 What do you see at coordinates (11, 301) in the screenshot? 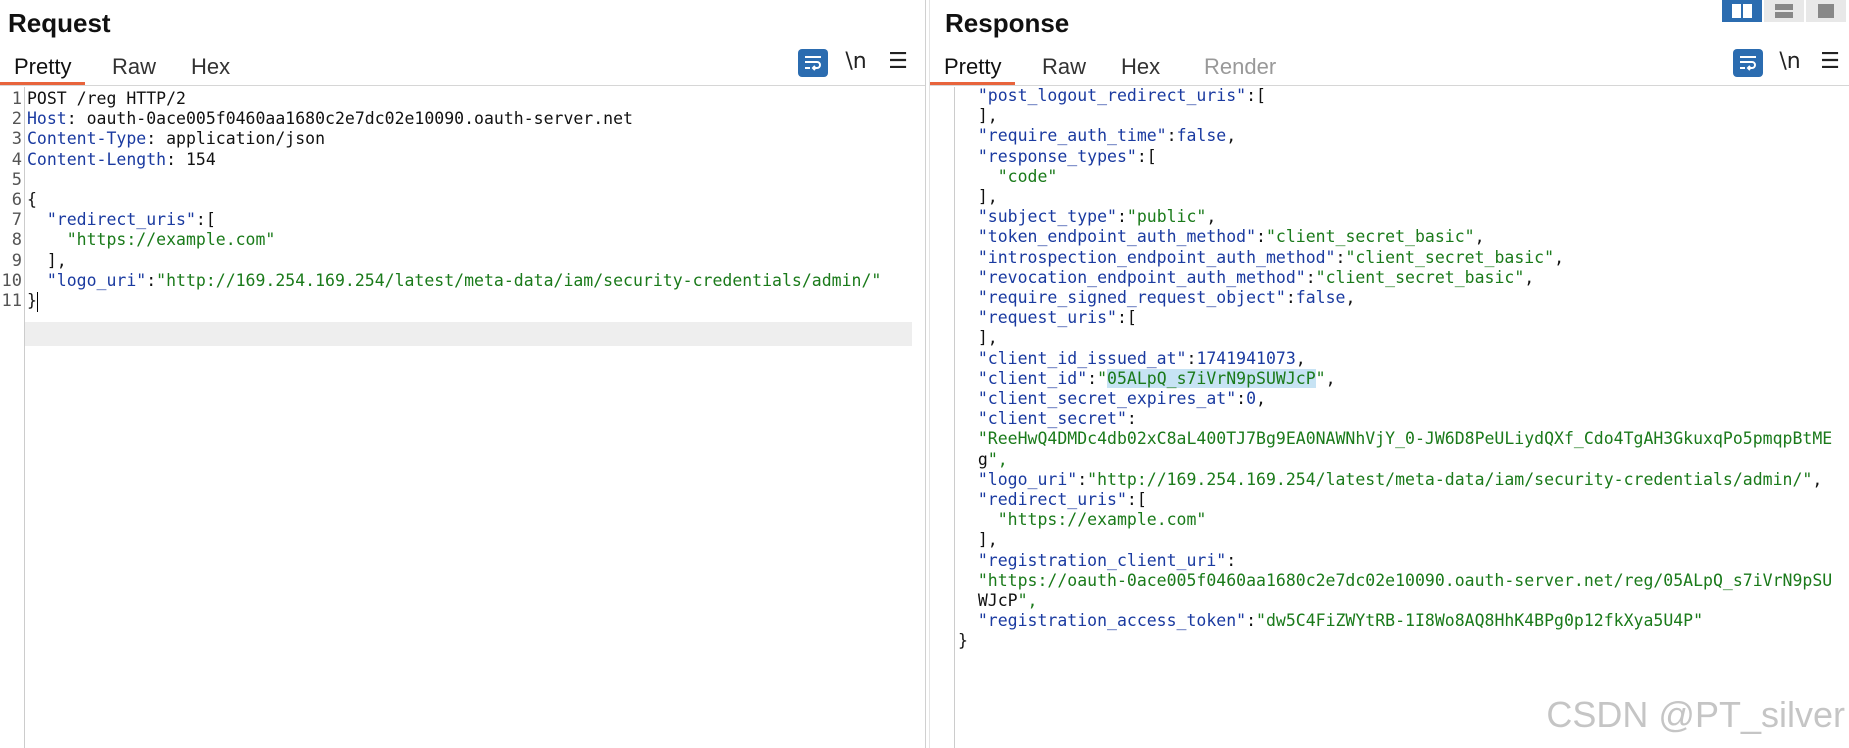
I see `line-number: 11` at bounding box center [11, 301].